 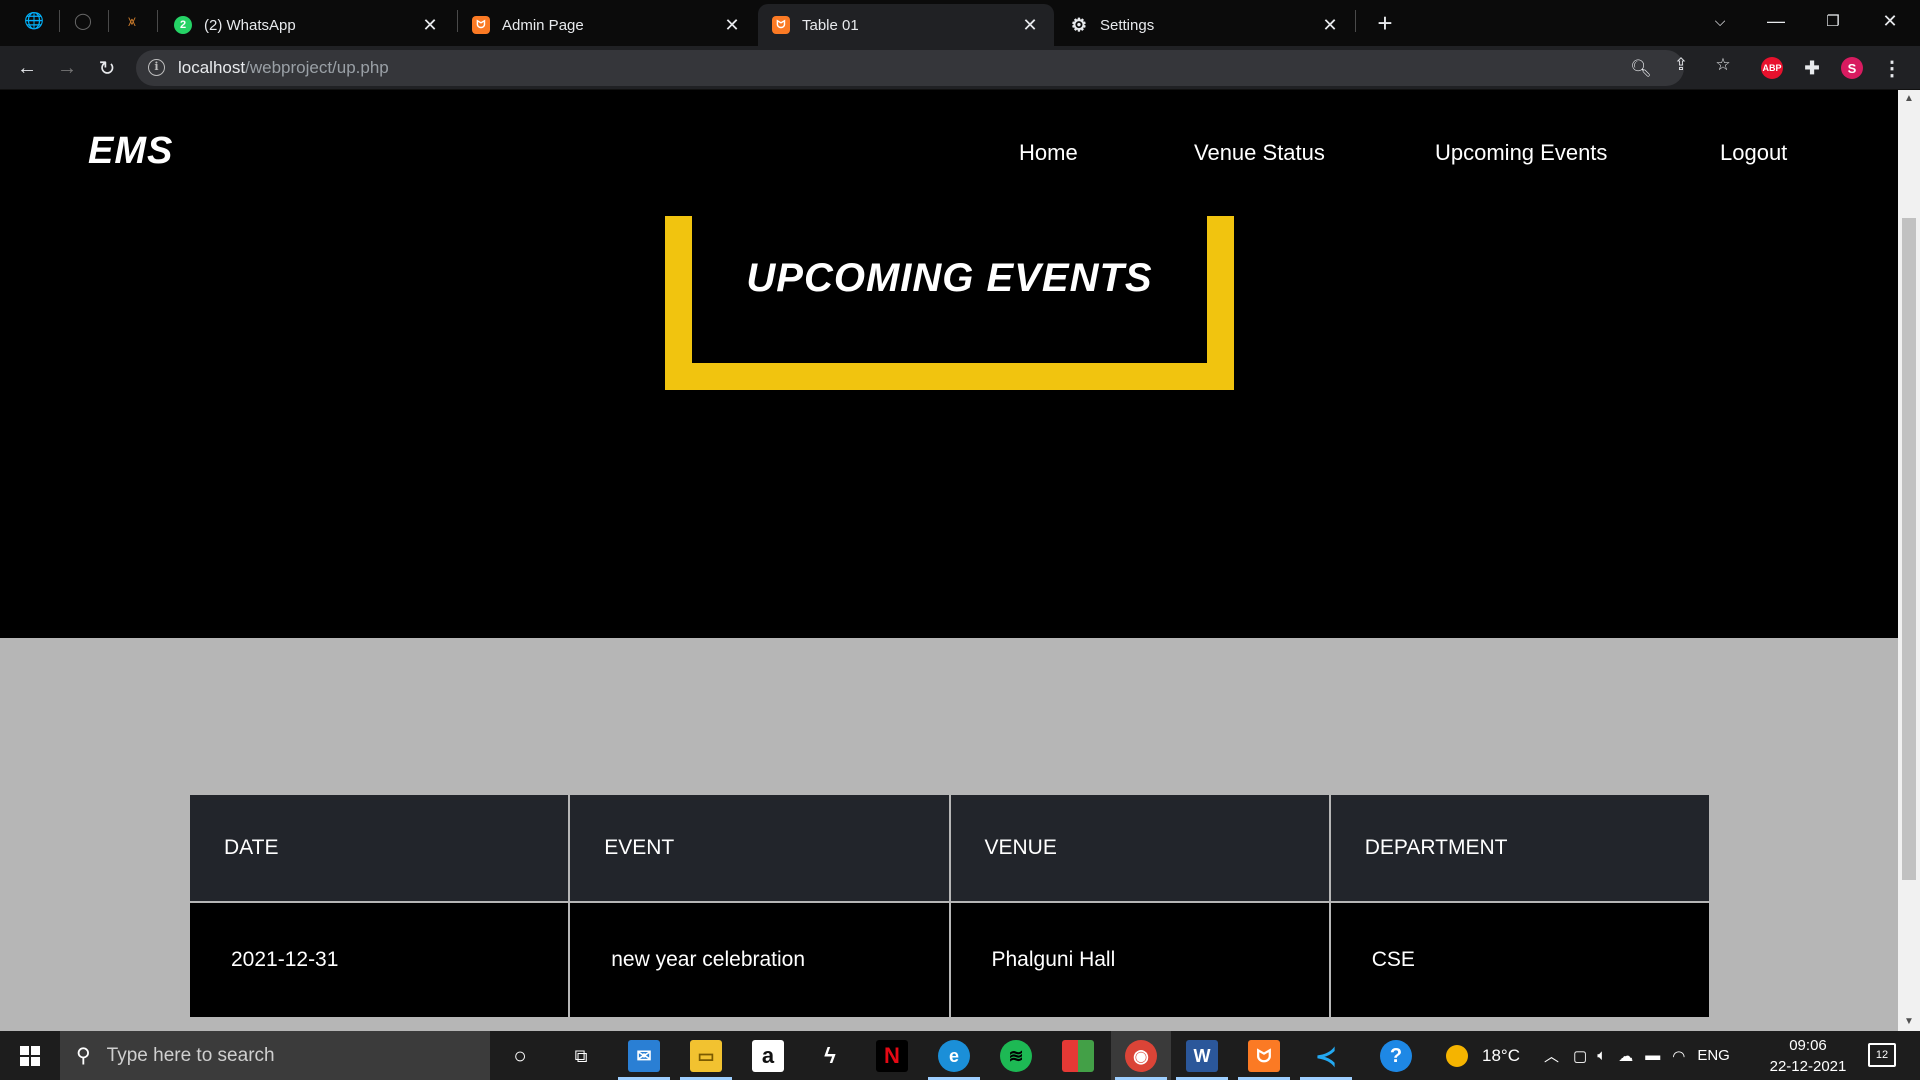 What do you see at coordinates (1909, 99) in the screenshot?
I see `scroll-up-arrow-icon: ▲` at bounding box center [1909, 99].